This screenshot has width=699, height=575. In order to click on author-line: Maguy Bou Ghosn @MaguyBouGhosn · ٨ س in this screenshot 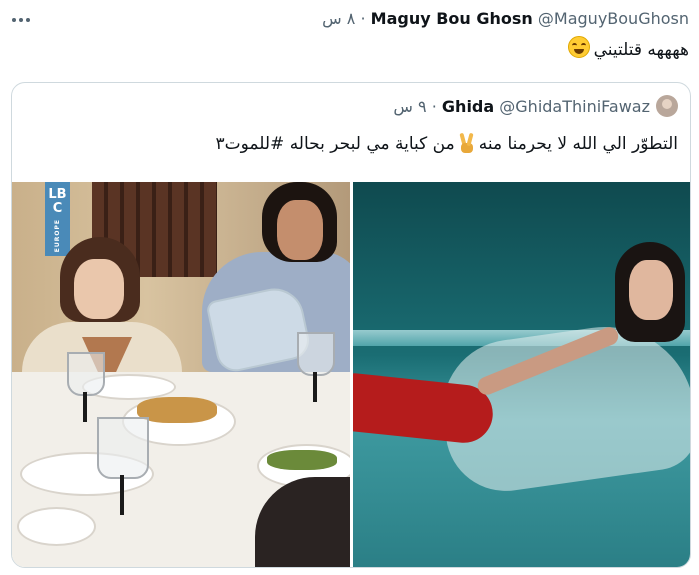, I will do `click(505, 19)`.